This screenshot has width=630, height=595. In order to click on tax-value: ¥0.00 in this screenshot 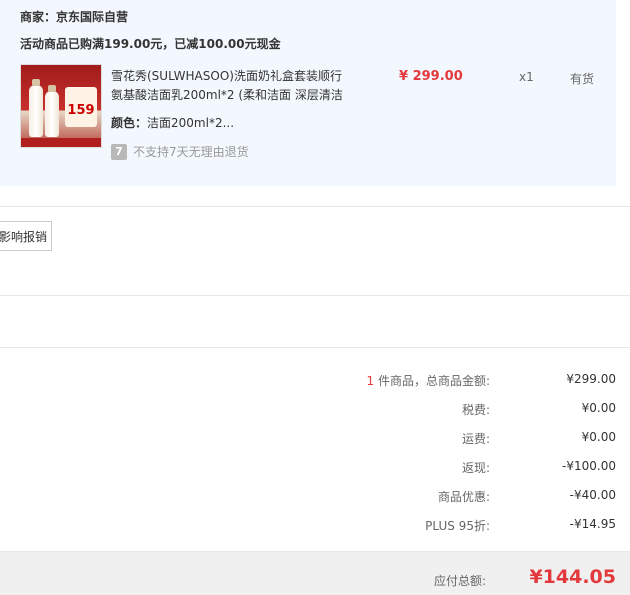, I will do `click(598, 408)`.